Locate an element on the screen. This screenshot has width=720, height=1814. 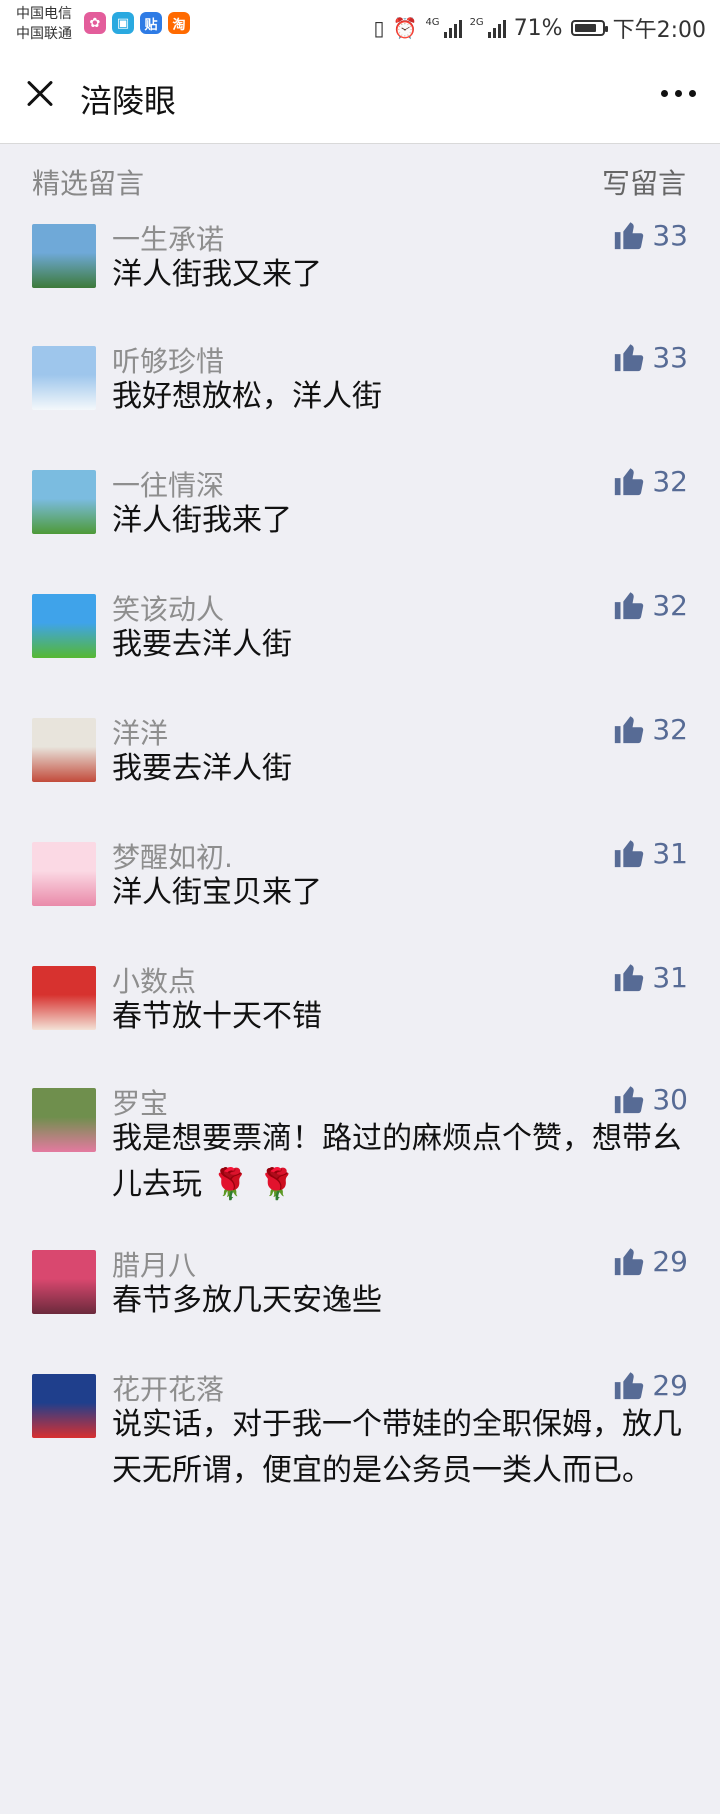
comment-text: 洋人街我又来了 is located at coordinates (217, 274).